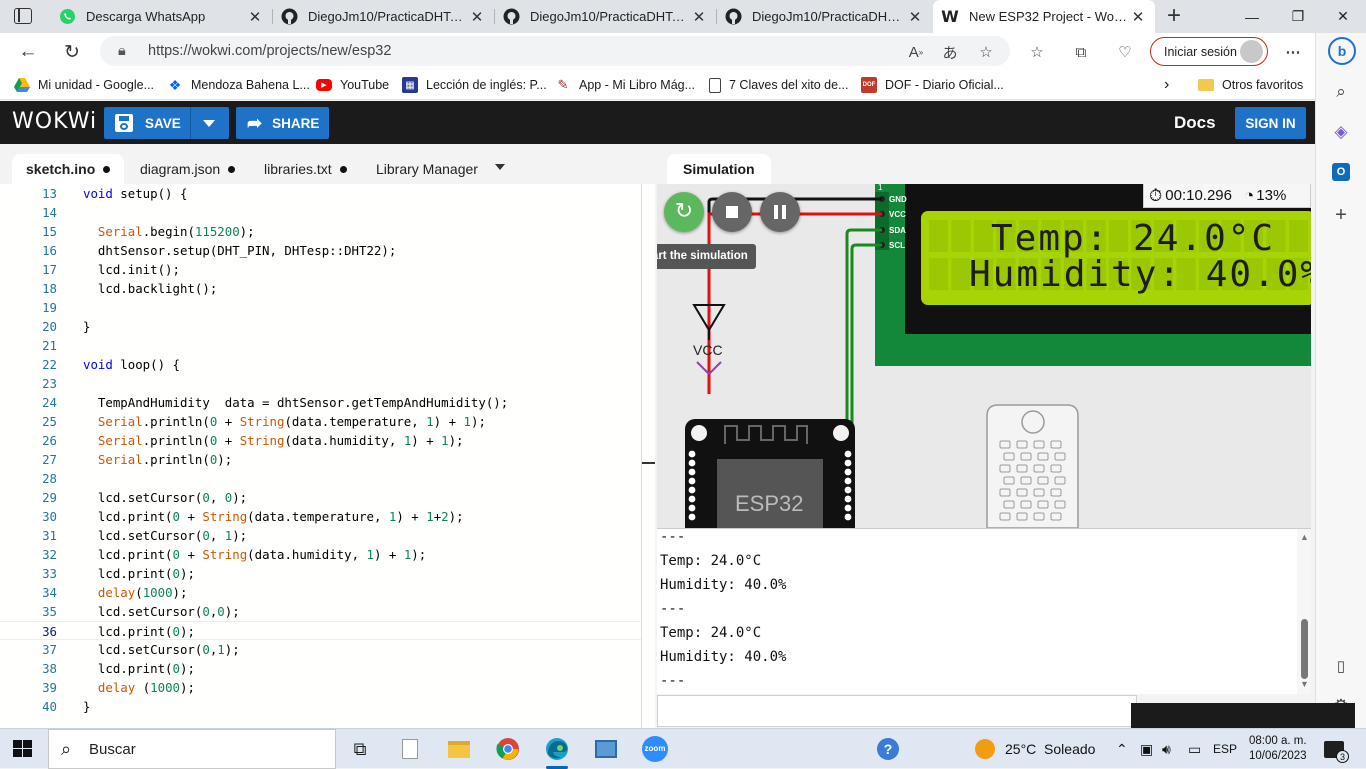 This screenshot has height=769, width=1366. Describe the element at coordinates (1166, 749) in the screenshot. I see `volume-icon: 🔊︎` at that location.